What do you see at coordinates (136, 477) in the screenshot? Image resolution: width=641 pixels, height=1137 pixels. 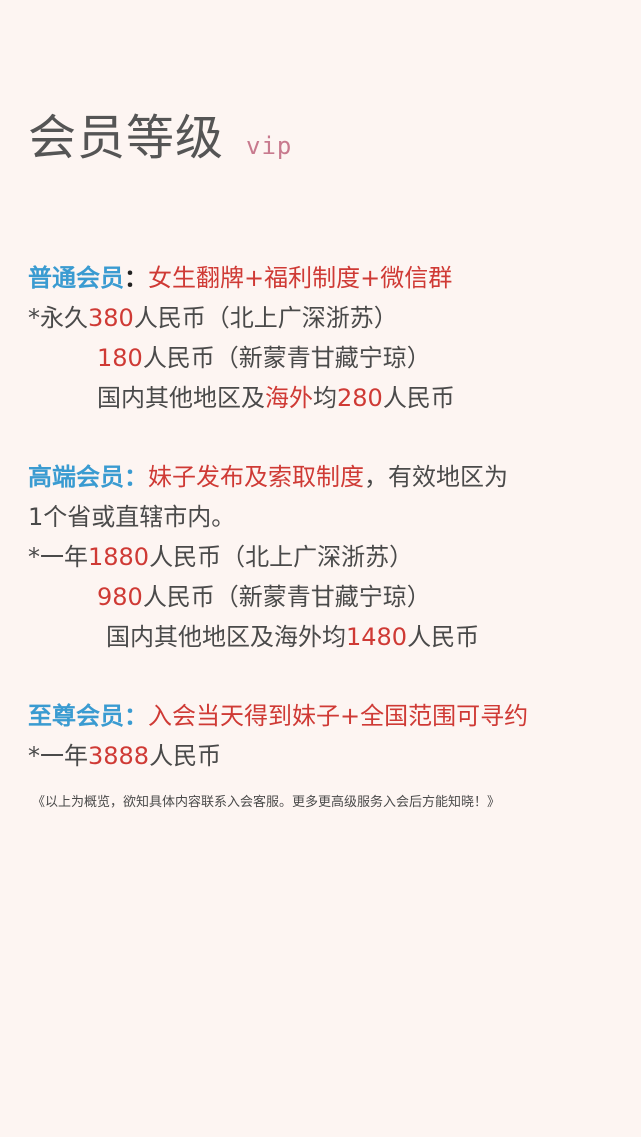 I see `high-tier-colon: ：` at bounding box center [136, 477].